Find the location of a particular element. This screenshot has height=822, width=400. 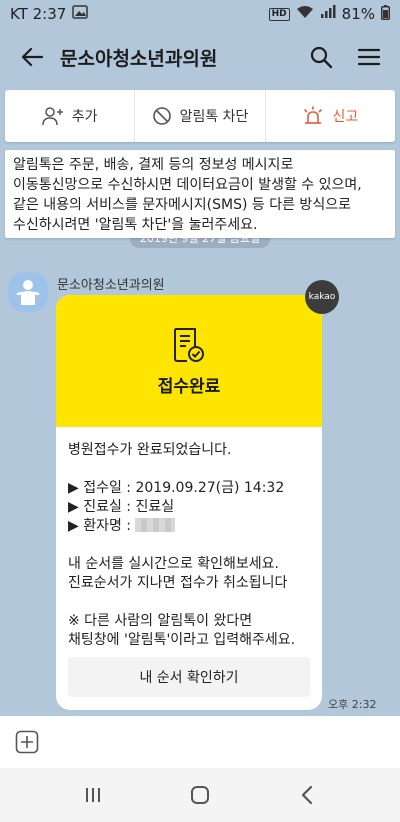

plus-box-icon is located at coordinates (27, 742).